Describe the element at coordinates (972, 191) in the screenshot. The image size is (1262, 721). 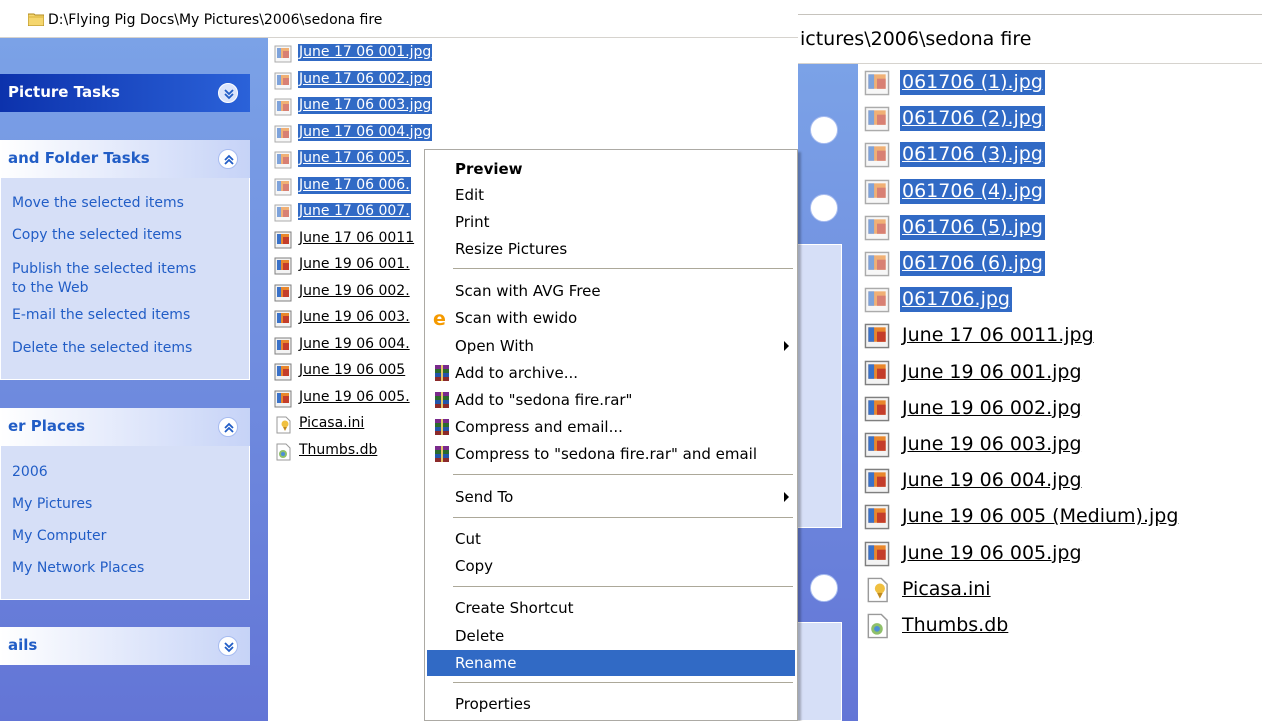
I see `file-name-label: 061706 (4).jpg` at that location.